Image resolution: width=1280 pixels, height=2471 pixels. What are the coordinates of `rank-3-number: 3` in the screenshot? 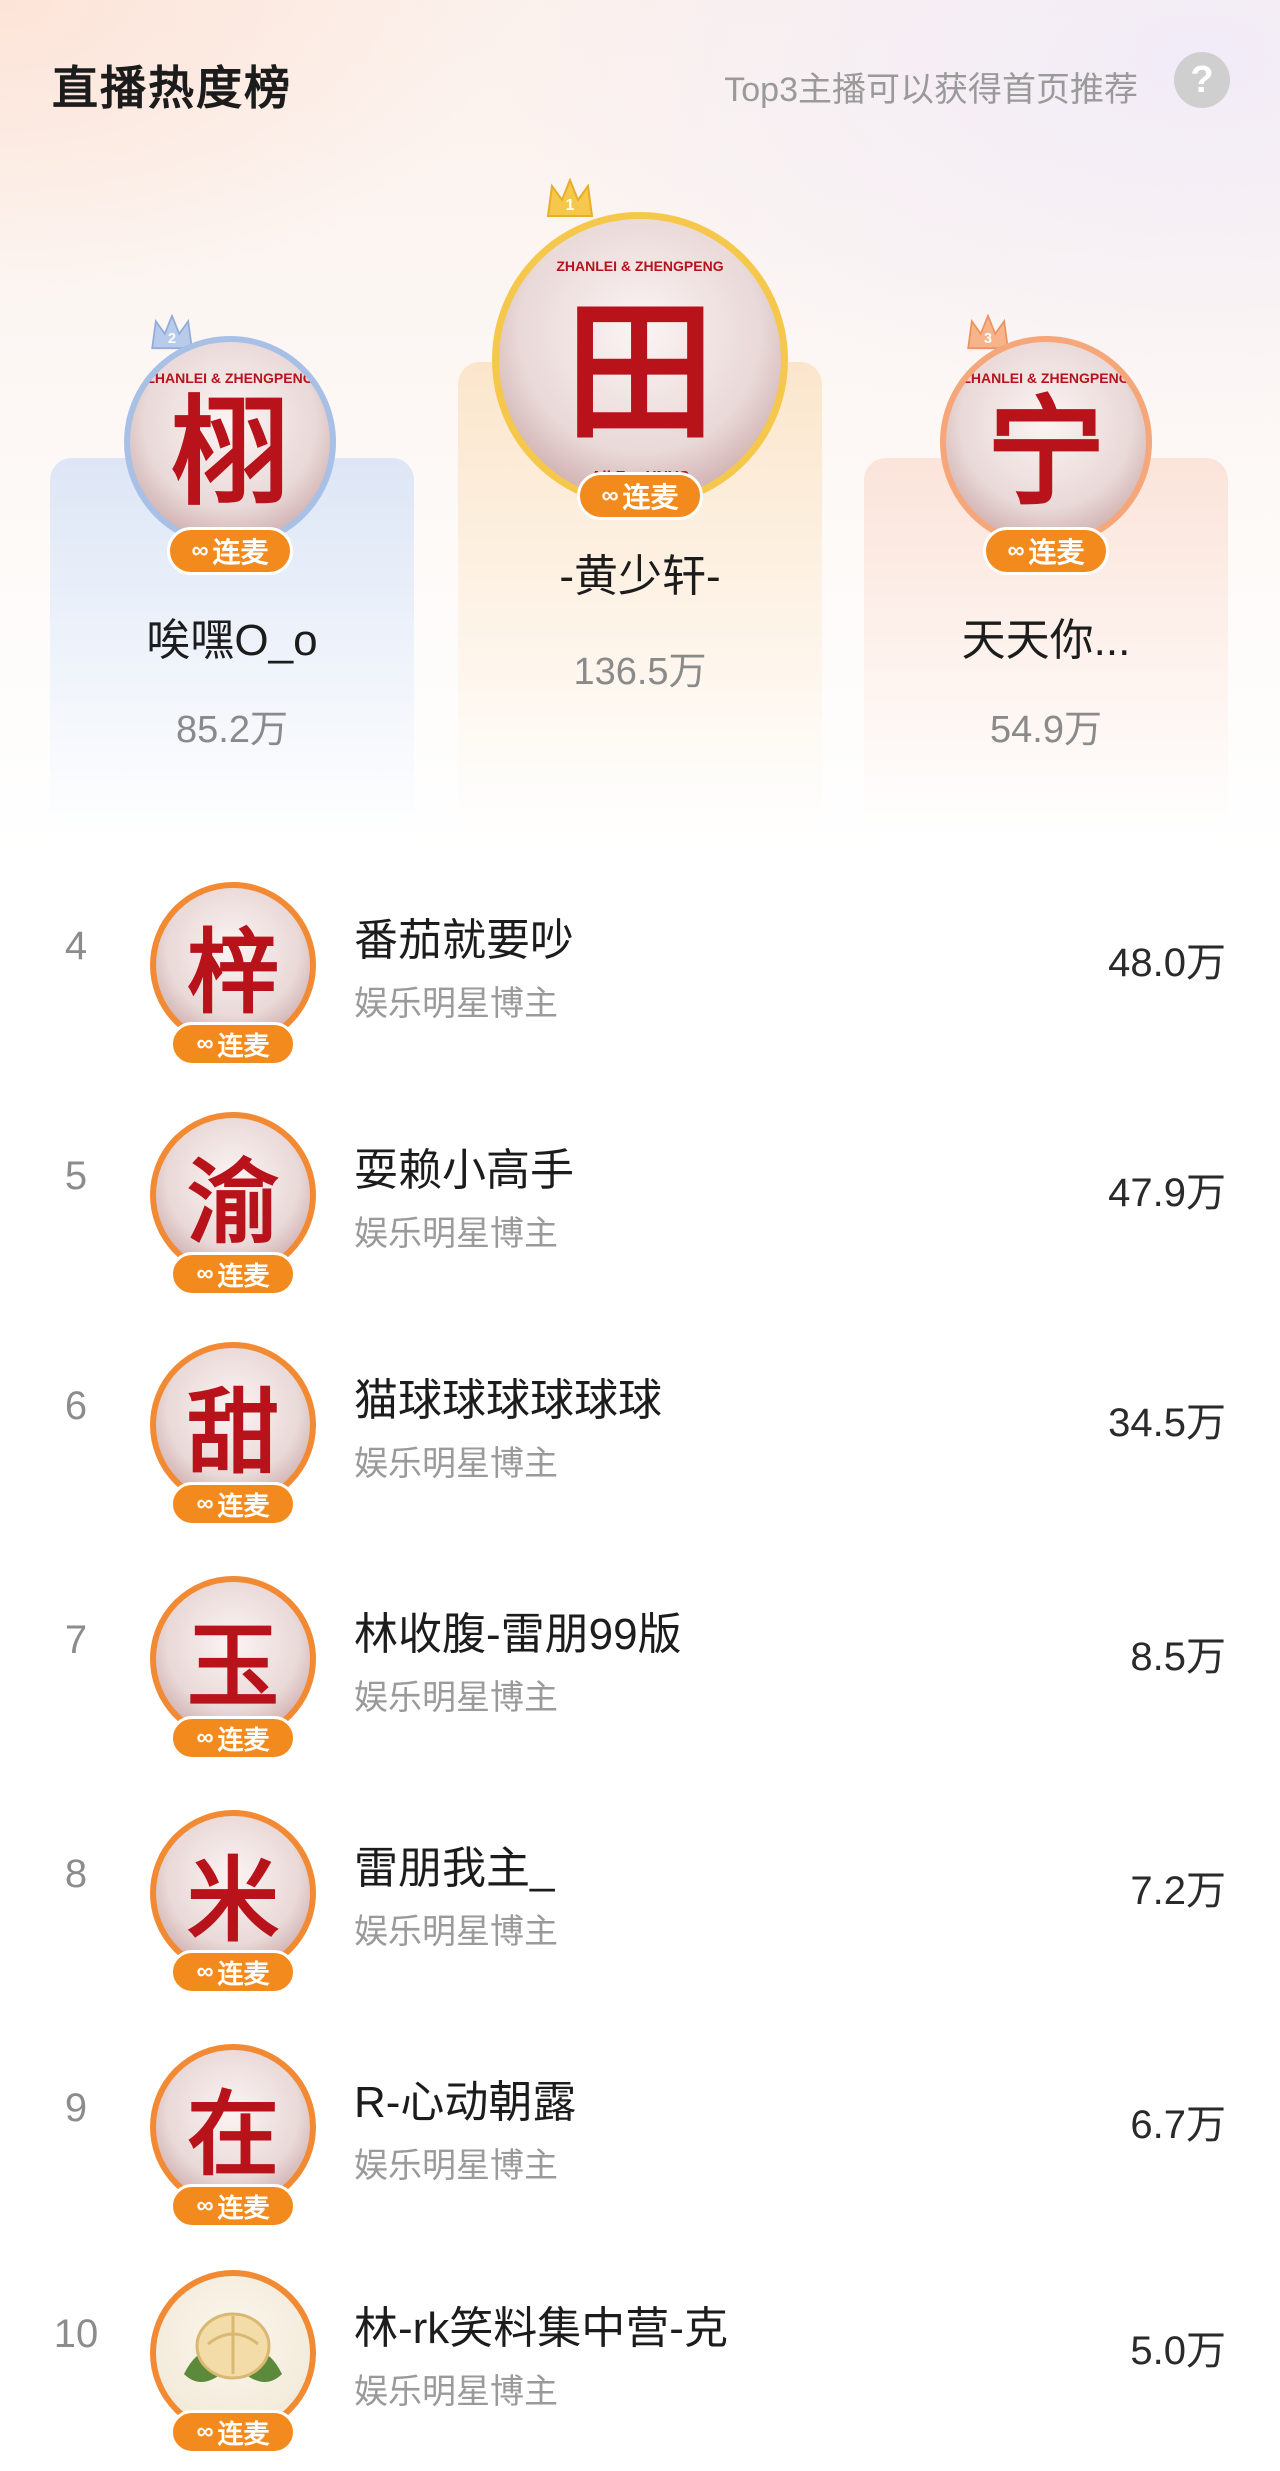 It's located at (988, 339).